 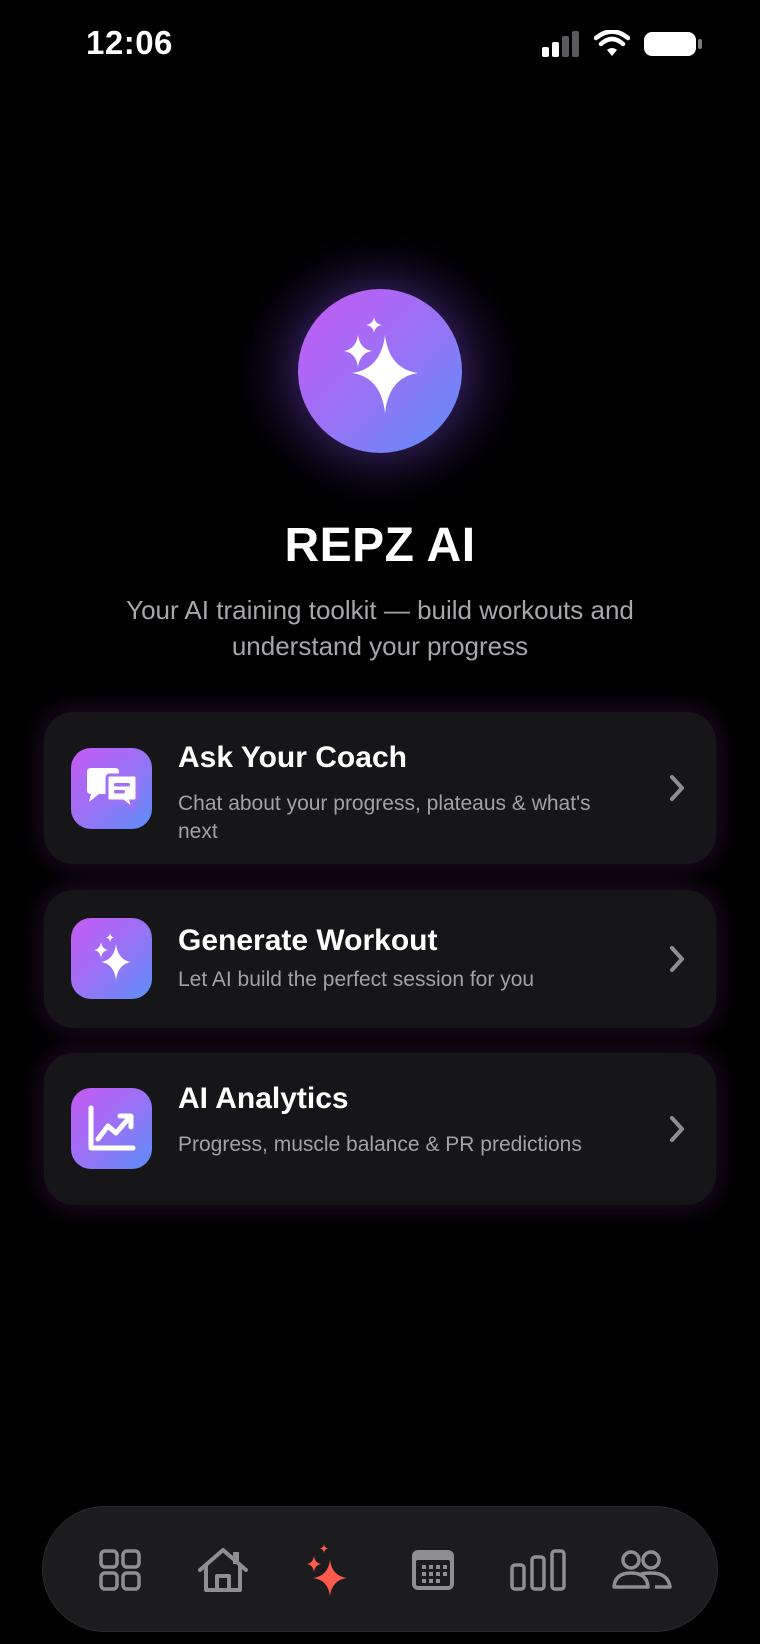 I want to click on tab-grid, so click(x=120, y=1570).